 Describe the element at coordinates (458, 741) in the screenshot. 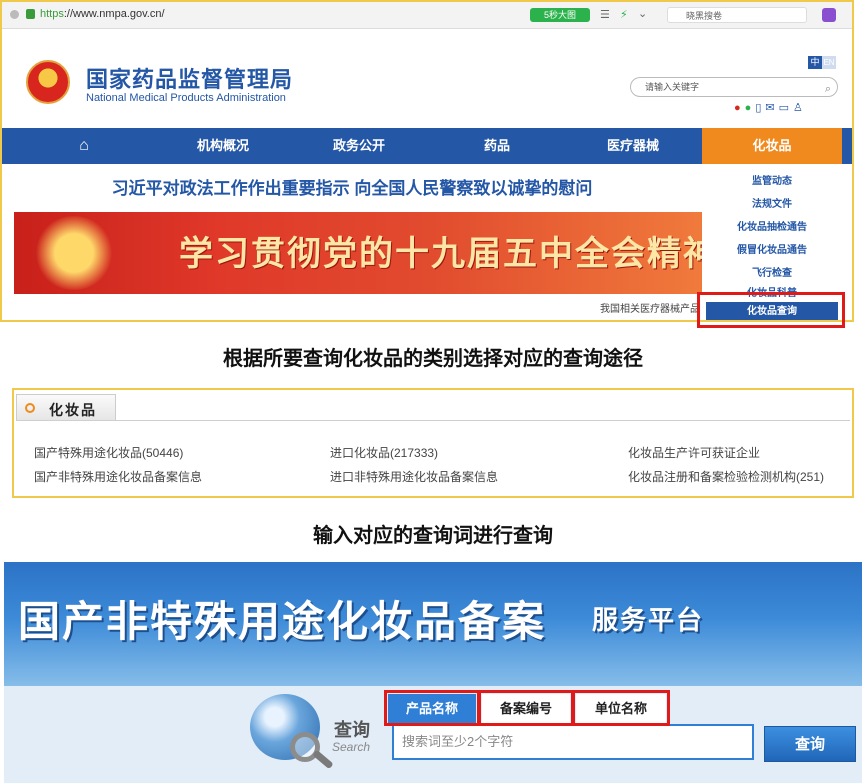

I see `search-input-placeholder: 搜索词至少2个字符` at that location.